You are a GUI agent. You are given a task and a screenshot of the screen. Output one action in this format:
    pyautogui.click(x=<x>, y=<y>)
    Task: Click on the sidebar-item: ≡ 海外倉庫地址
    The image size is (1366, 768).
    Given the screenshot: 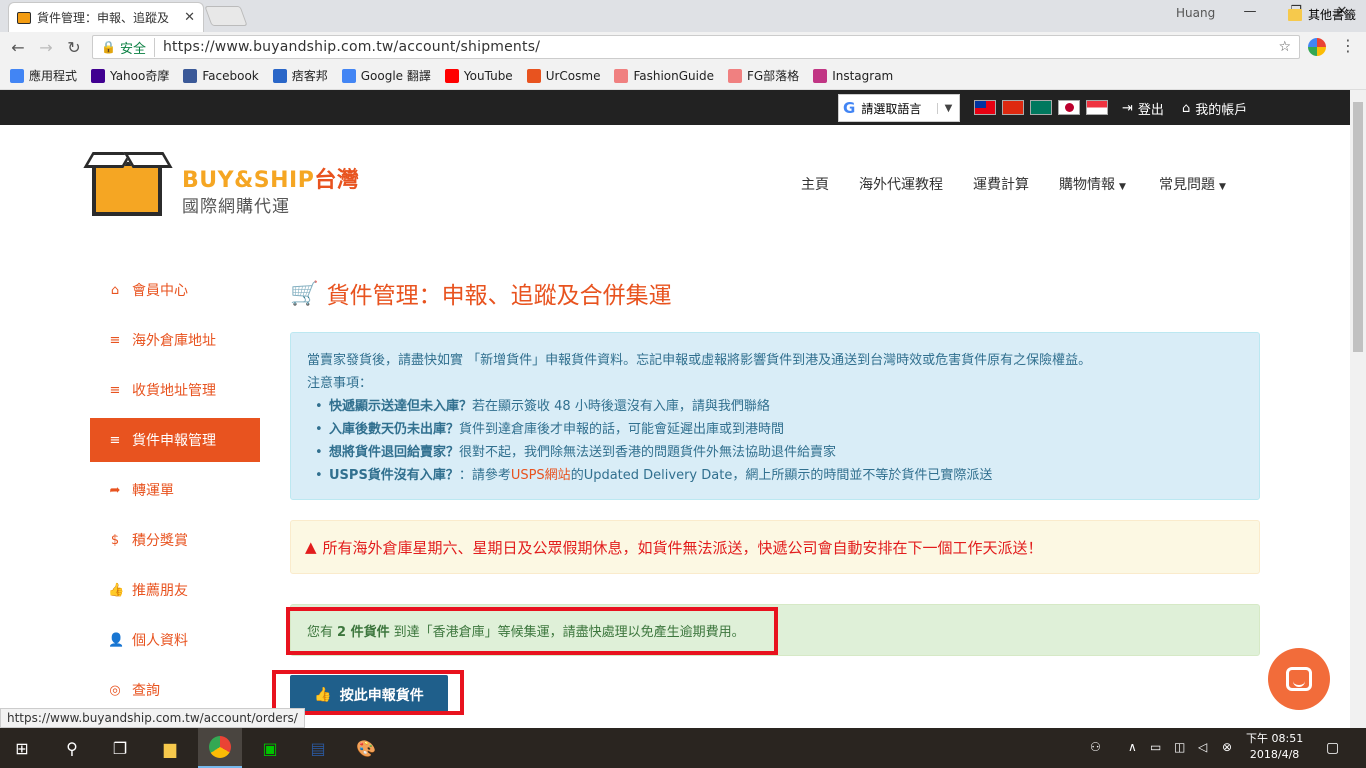 What is the action you would take?
    pyautogui.click(x=175, y=340)
    